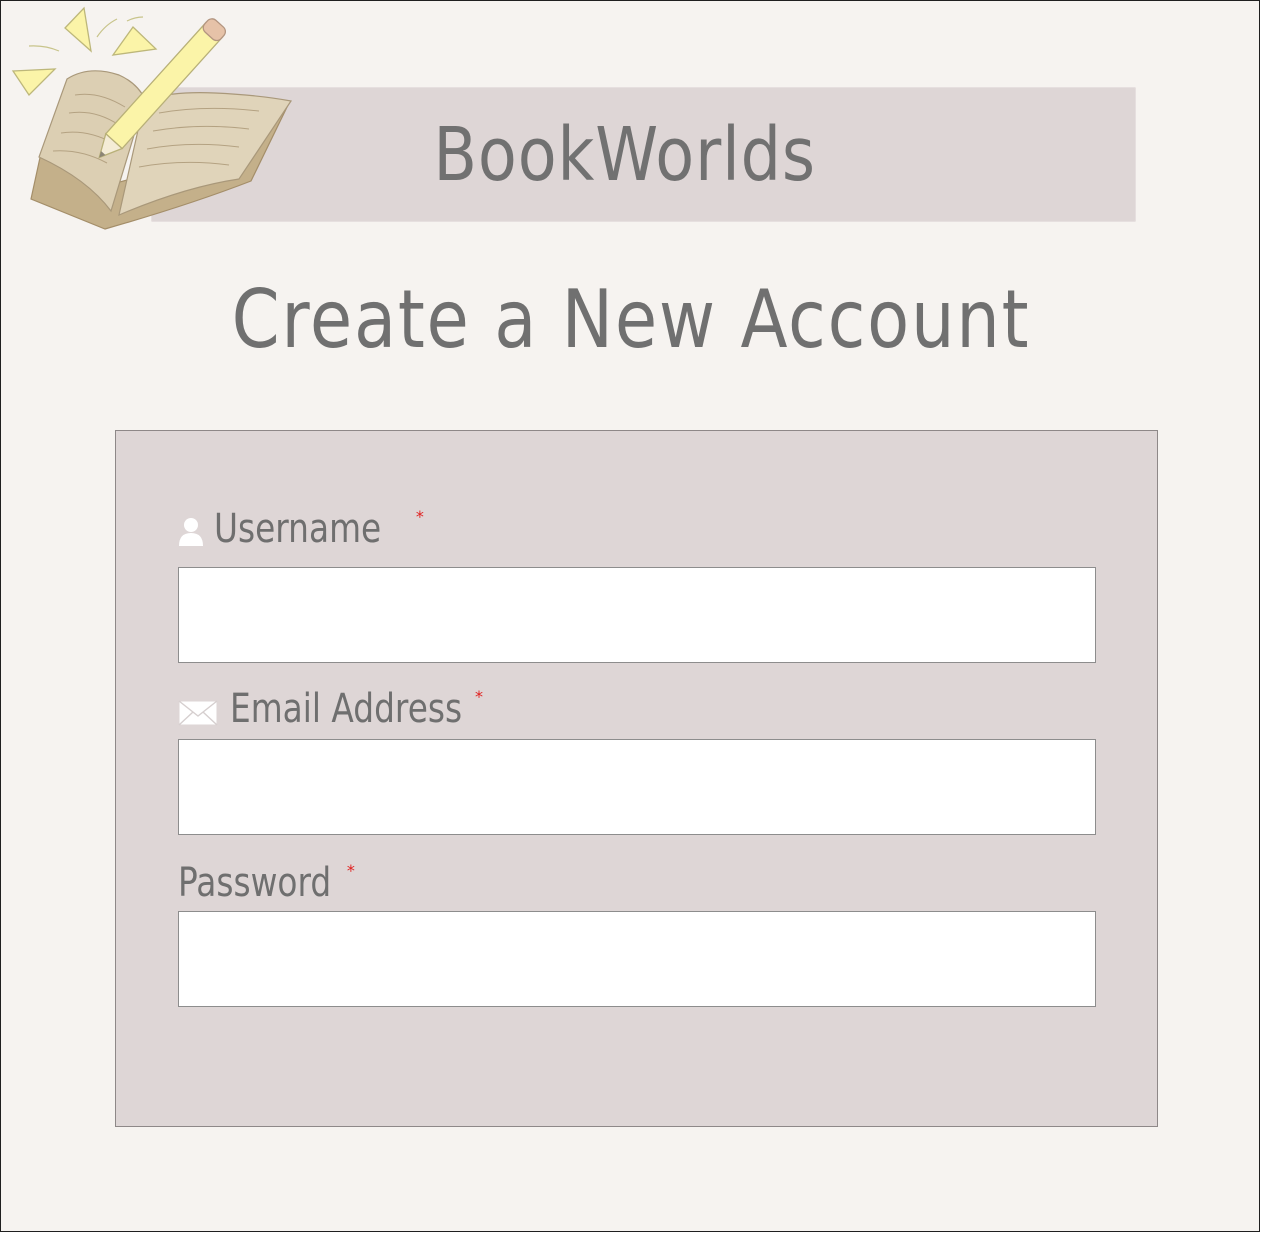 The width and height of the screenshot is (1262, 1236). What do you see at coordinates (198, 713) in the screenshot?
I see `envelope-icon` at bounding box center [198, 713].